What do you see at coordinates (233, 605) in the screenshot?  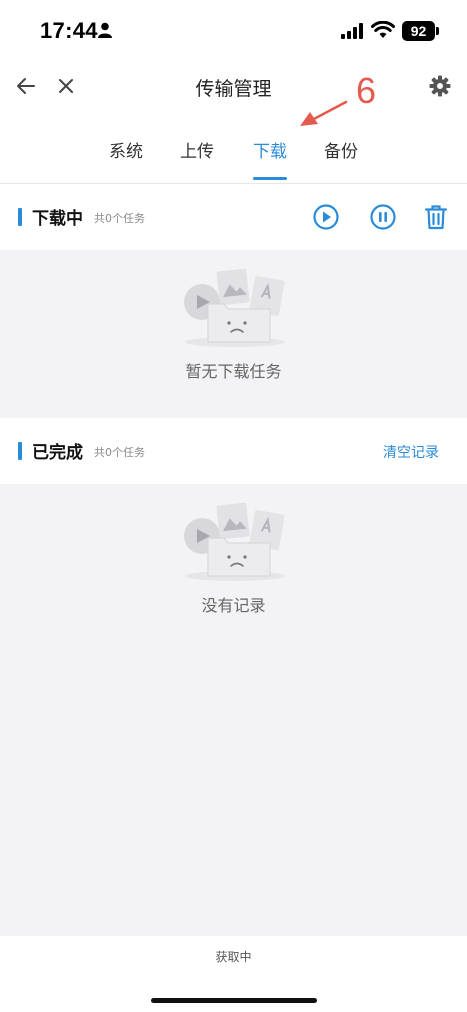 I see `completed-empty-text: 没有记录` at bounding box center [233, 605].